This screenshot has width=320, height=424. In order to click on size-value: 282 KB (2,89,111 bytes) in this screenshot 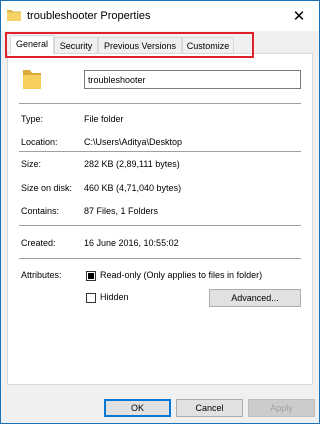, I will do `click(132, 164)`.